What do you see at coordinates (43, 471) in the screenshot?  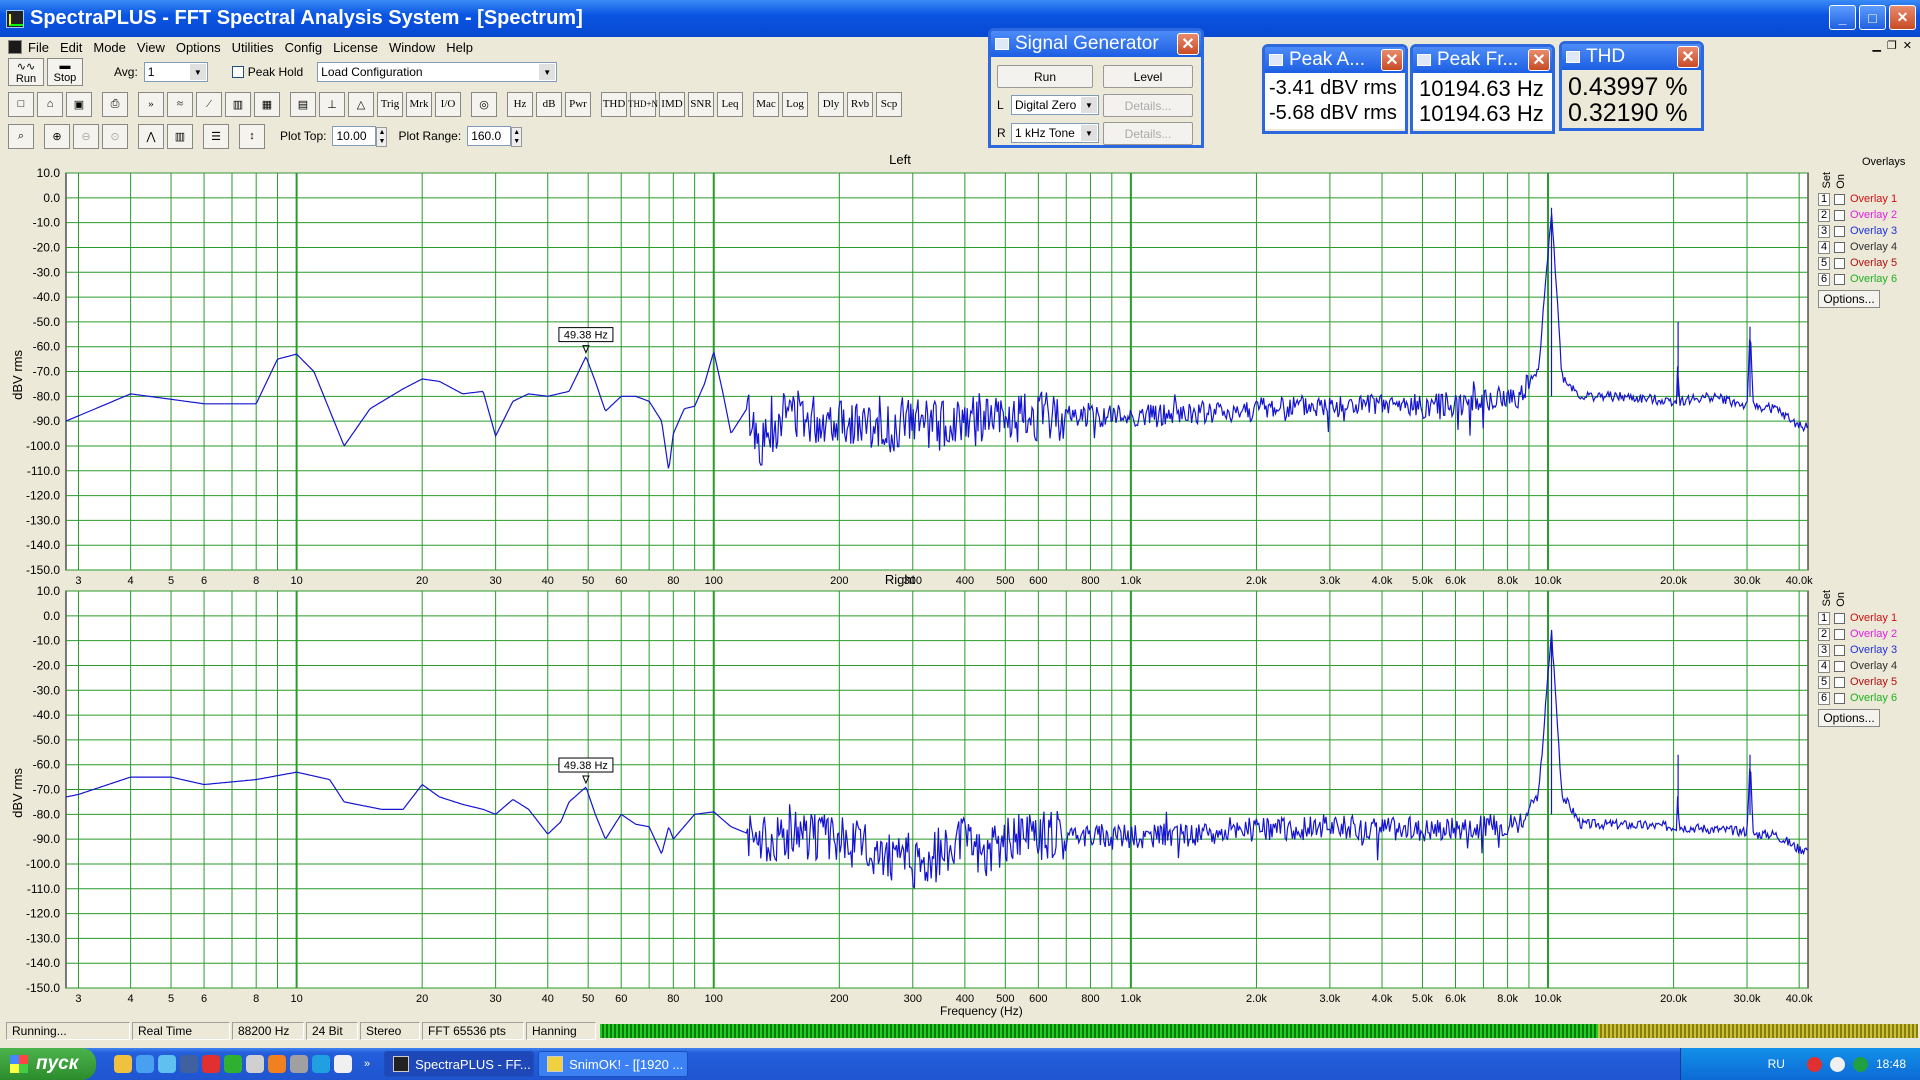 I see `y-tick-label: -110.0` at bounding box center [43, 471].